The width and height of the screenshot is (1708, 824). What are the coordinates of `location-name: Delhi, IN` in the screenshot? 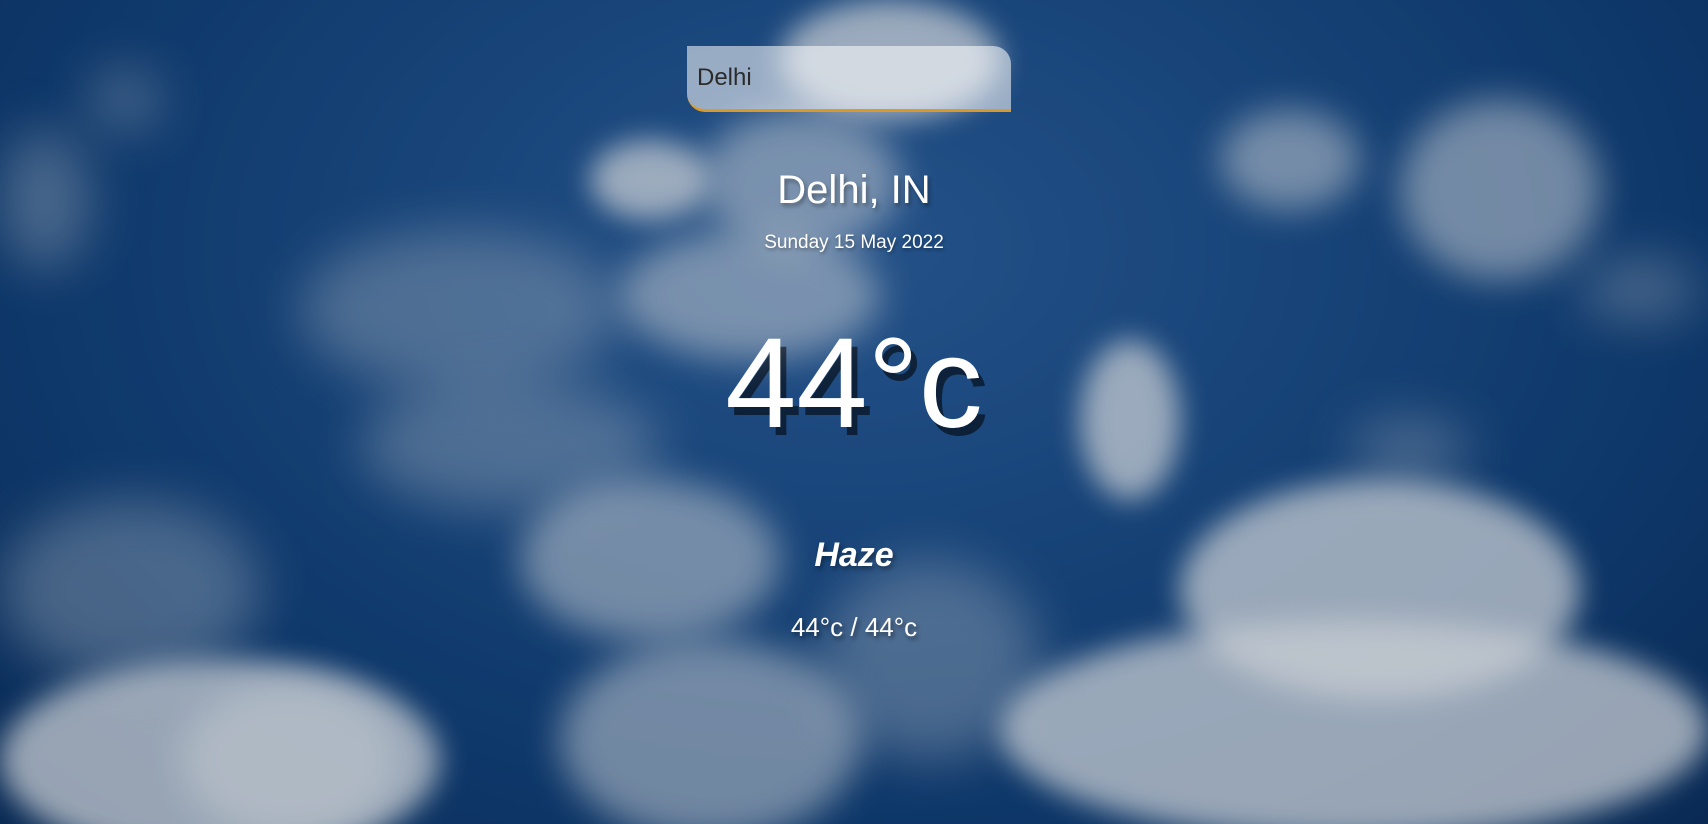 It's located at (854, 190).